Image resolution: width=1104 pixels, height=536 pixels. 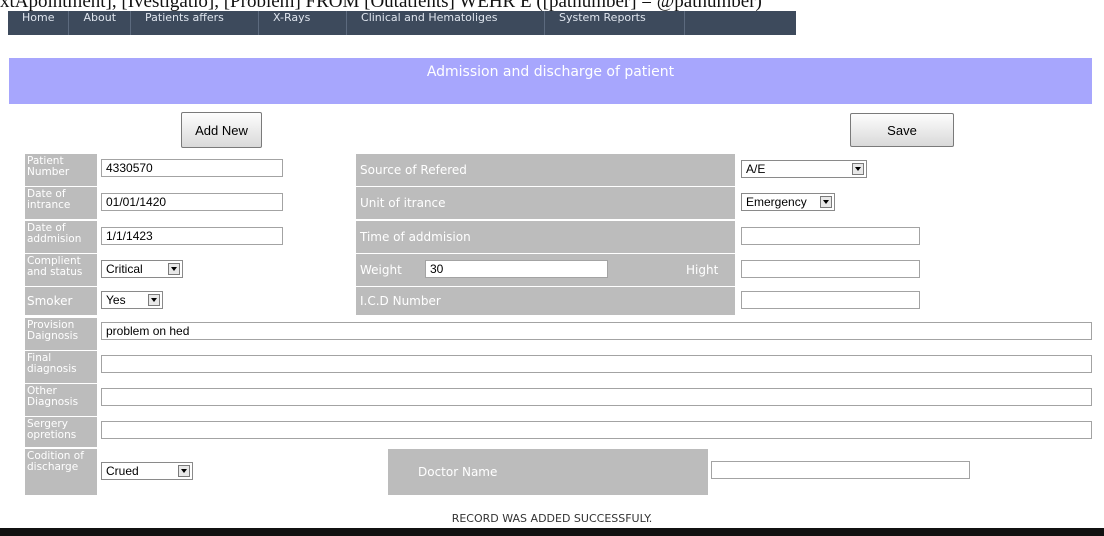 What do you see at coordinates (550, 81) in the screenshot?
I see `page-title: Admission and discharge of patient` at bounding box center [550, 81].